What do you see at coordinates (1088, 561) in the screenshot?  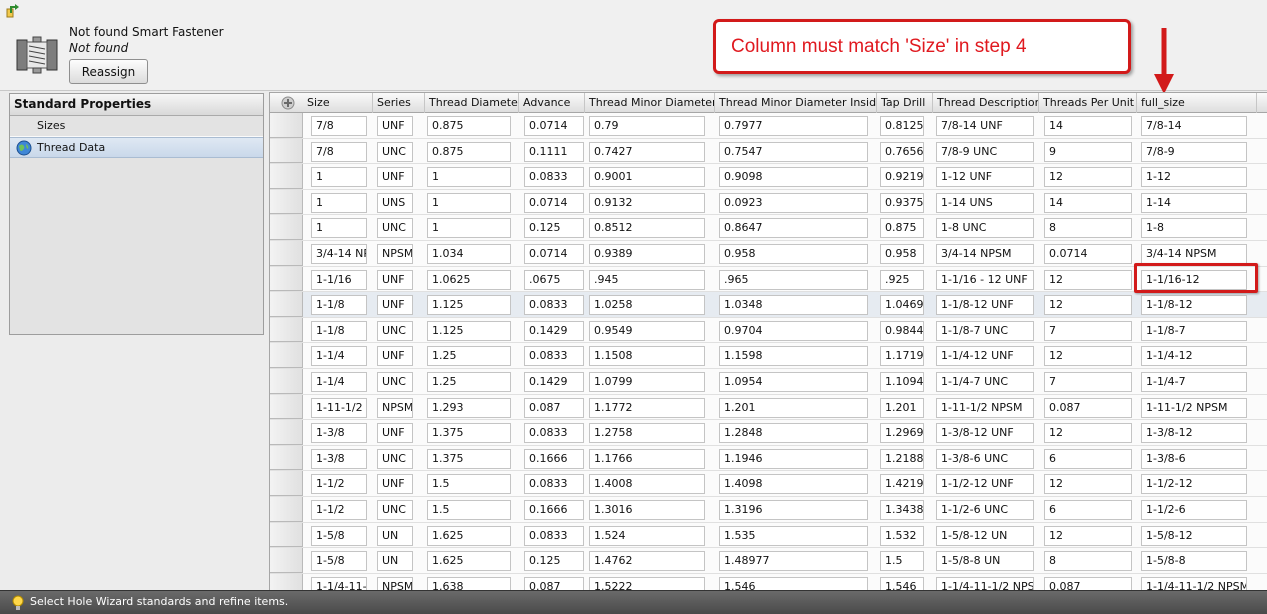 I see `table-cell: 8` at bounding box center [1088, 561].